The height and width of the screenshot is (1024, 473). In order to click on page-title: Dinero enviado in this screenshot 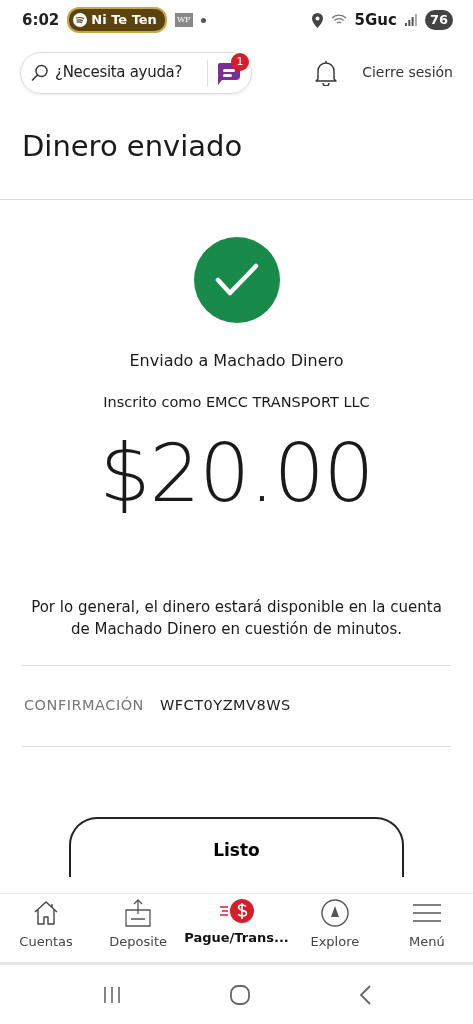, I will do `click(236, 152)`.